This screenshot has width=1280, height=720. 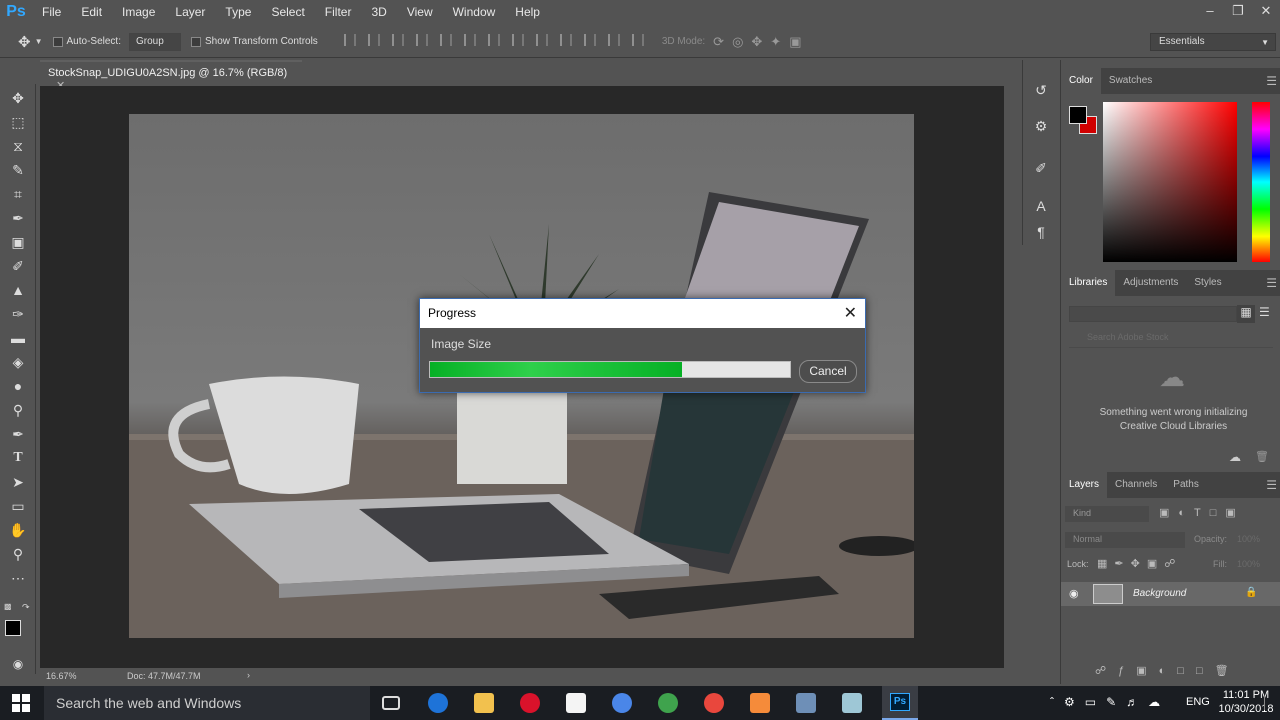 I want to click on minimize-icon: –, so click(x=1210, y=12).